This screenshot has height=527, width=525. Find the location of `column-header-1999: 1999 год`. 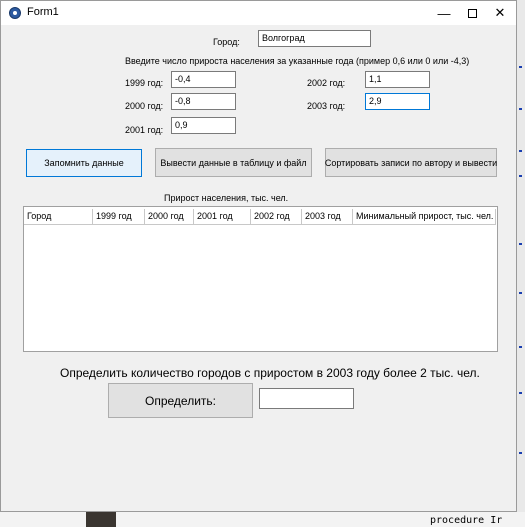

column-header-1999: 1999 год is located at coordinates (119, 216).